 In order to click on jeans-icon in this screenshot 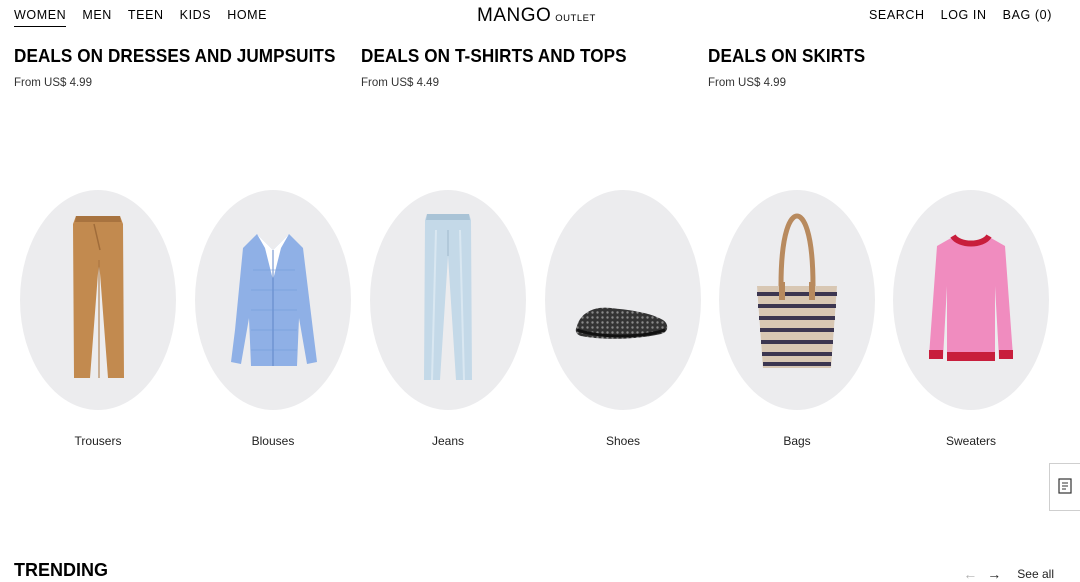, I will do `click(448, 297)`.